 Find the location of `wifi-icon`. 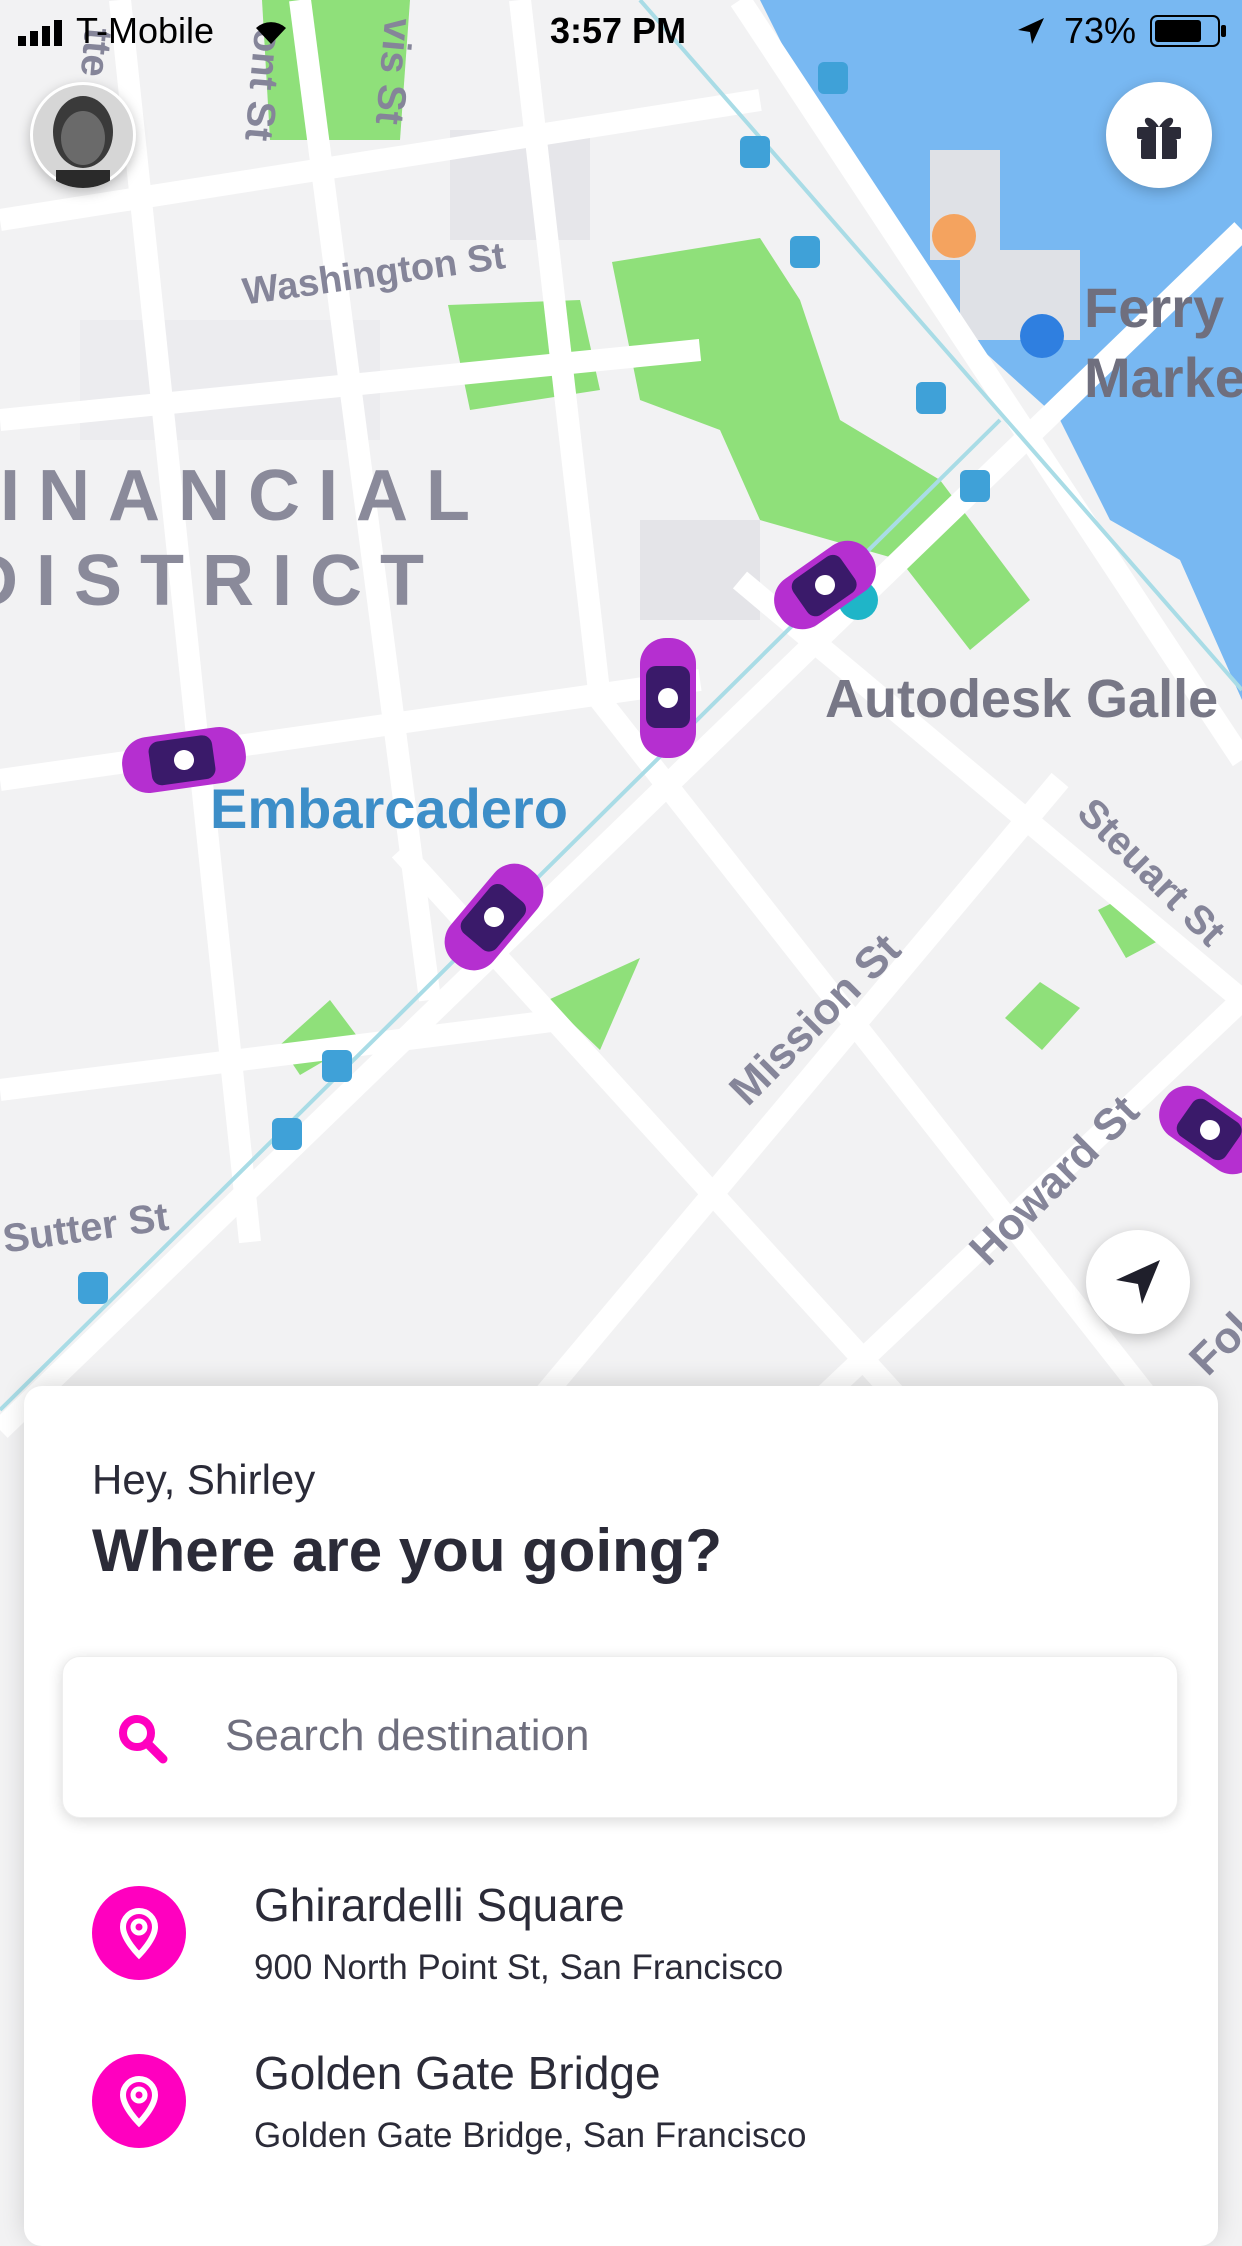

wifi-icon is located at coordinates (271, 33).